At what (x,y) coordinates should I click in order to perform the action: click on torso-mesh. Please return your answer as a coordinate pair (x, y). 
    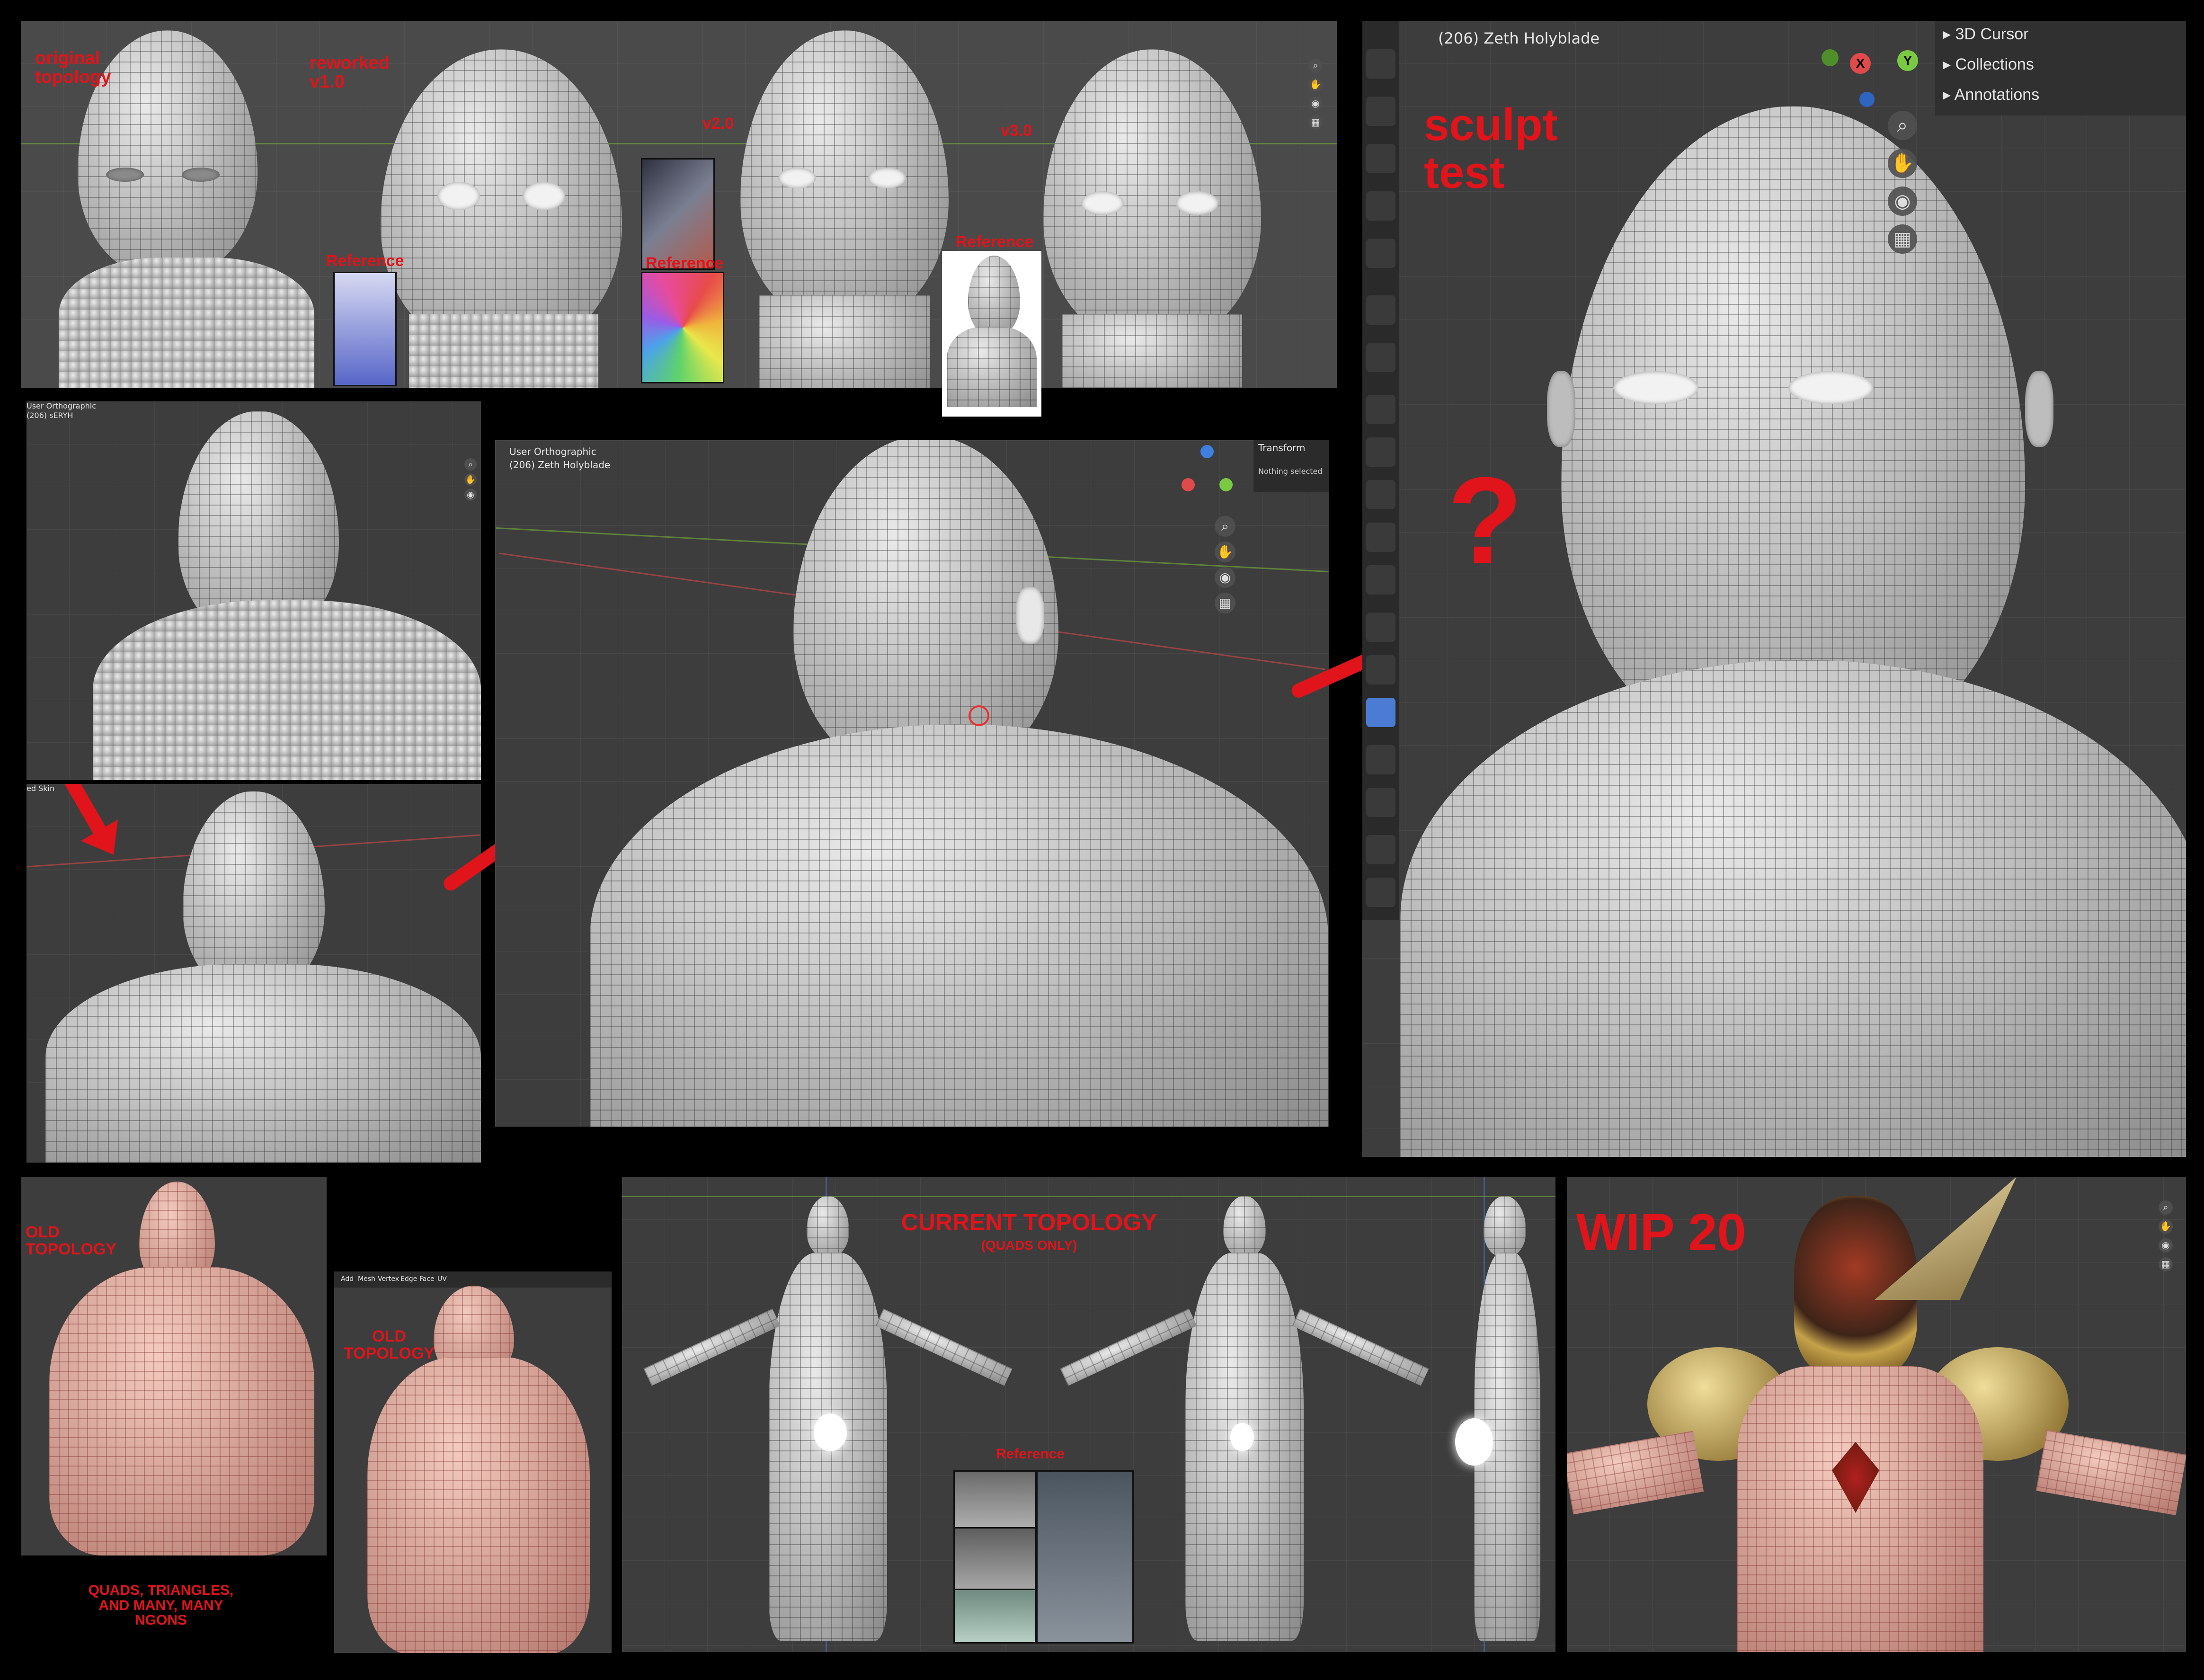
    Looking at the image, I should click on (1860, 1509).